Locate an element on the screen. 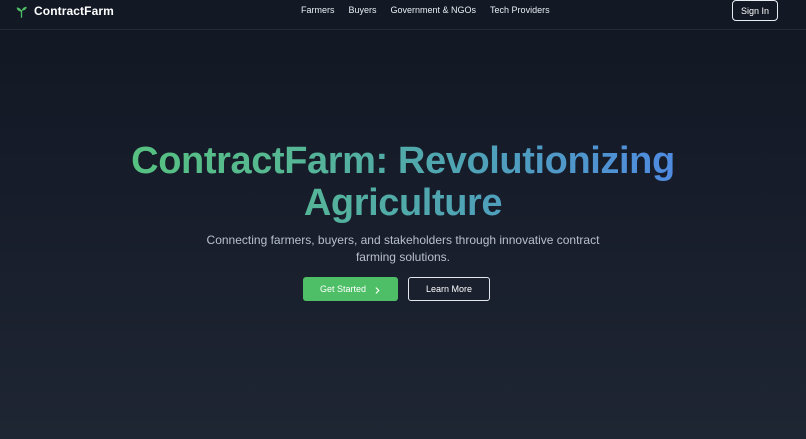 This screenshot has height=439, width=806. brand-name: ContractFarm is located at coordinates (74, 11).